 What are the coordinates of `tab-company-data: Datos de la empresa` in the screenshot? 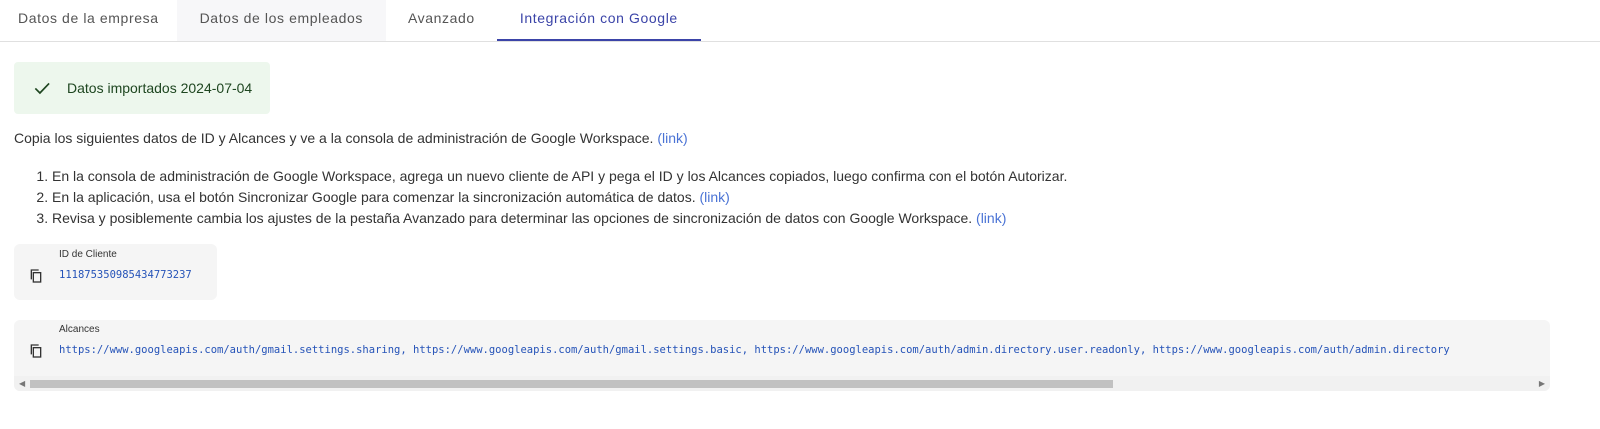 It's located at (88, 20).